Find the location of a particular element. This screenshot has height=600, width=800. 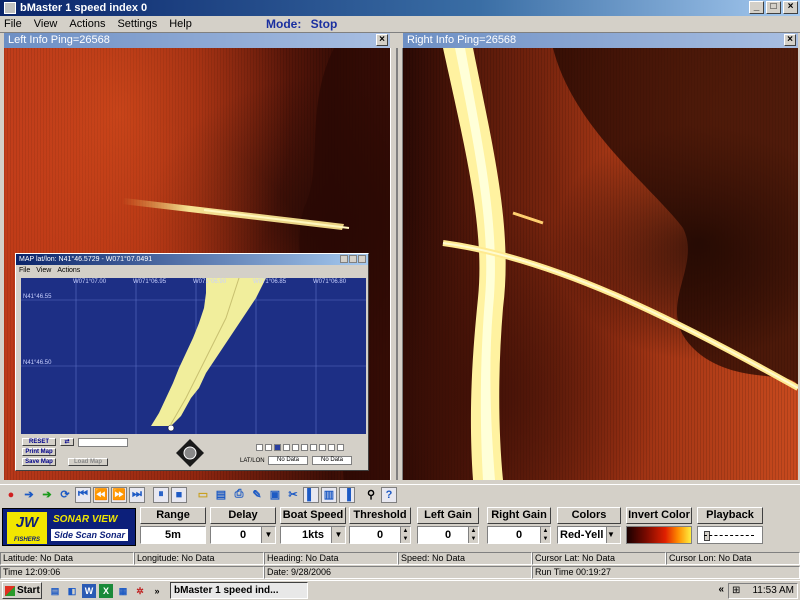

arrow-right-icon: ➔ is located at coordinates (29, 495).